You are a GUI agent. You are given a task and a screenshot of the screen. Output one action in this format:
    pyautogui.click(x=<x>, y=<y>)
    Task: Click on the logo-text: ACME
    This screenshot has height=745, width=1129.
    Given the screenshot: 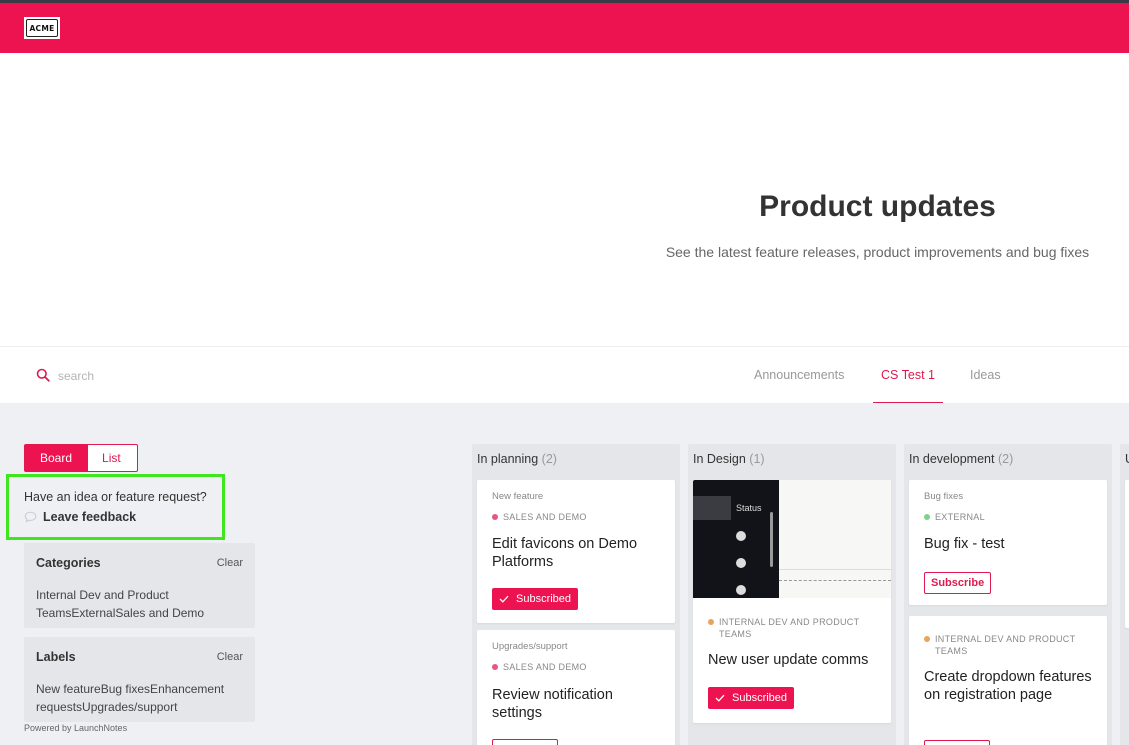 What is the action you would take?
    pyautogui.click(x=42, y=28)
    